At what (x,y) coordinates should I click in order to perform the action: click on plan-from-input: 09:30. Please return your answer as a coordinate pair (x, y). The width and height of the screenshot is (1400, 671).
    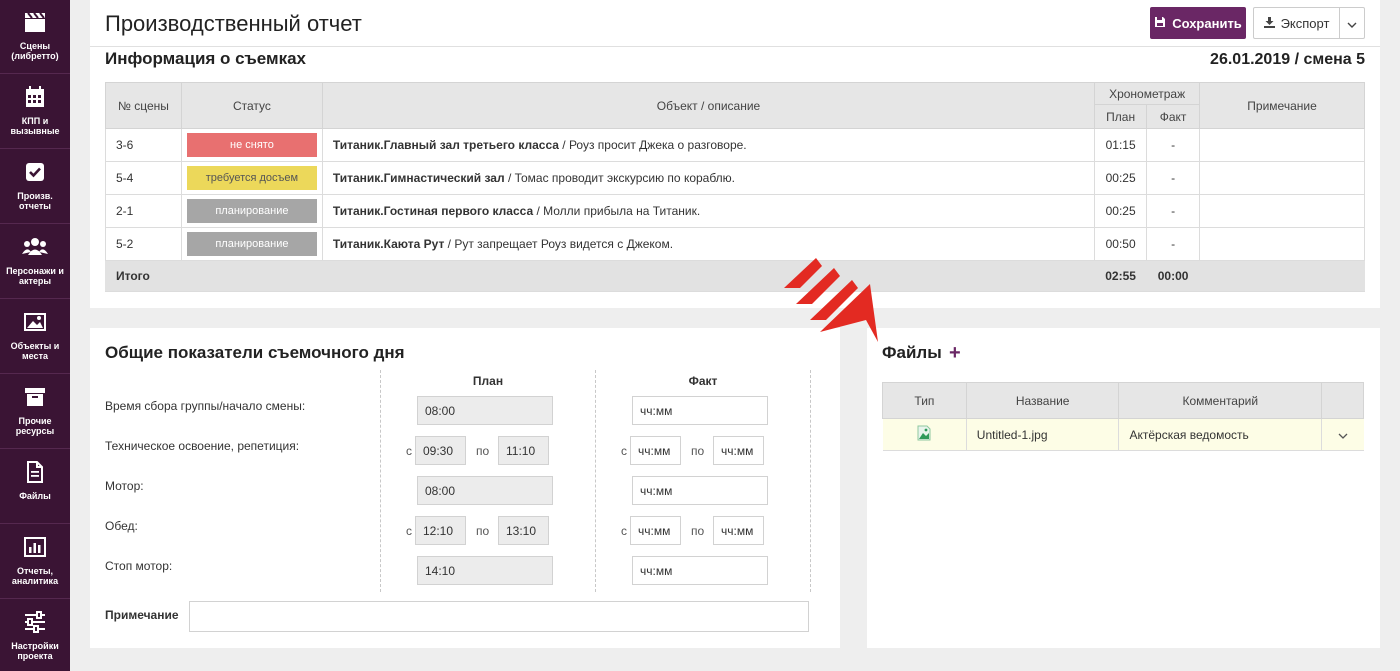
    Looking at the image, I should click on (440, 450).